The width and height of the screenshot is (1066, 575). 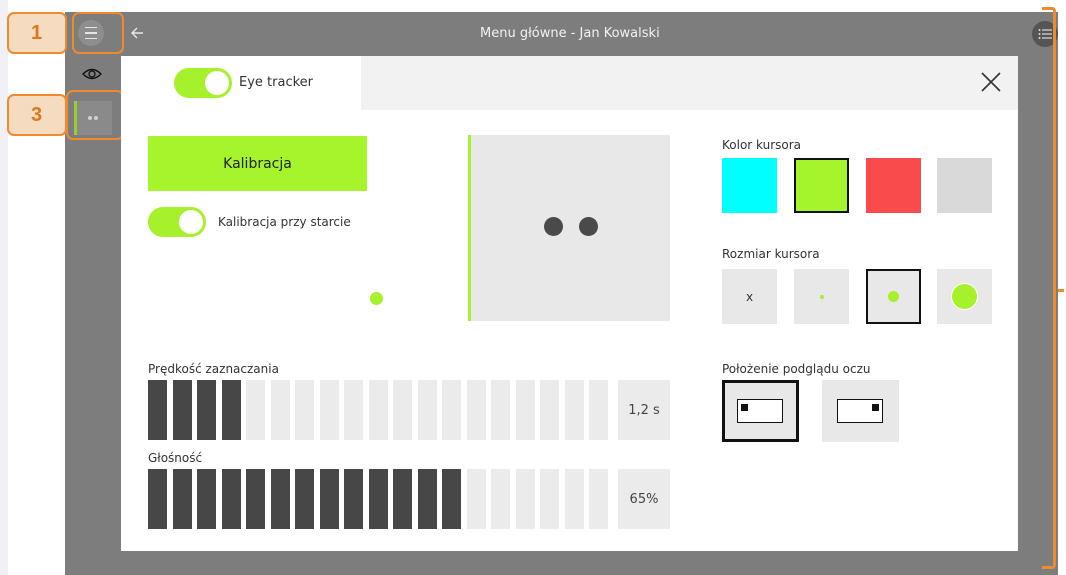 I want to click on cursor-color-green, so click(x=821, y=185).